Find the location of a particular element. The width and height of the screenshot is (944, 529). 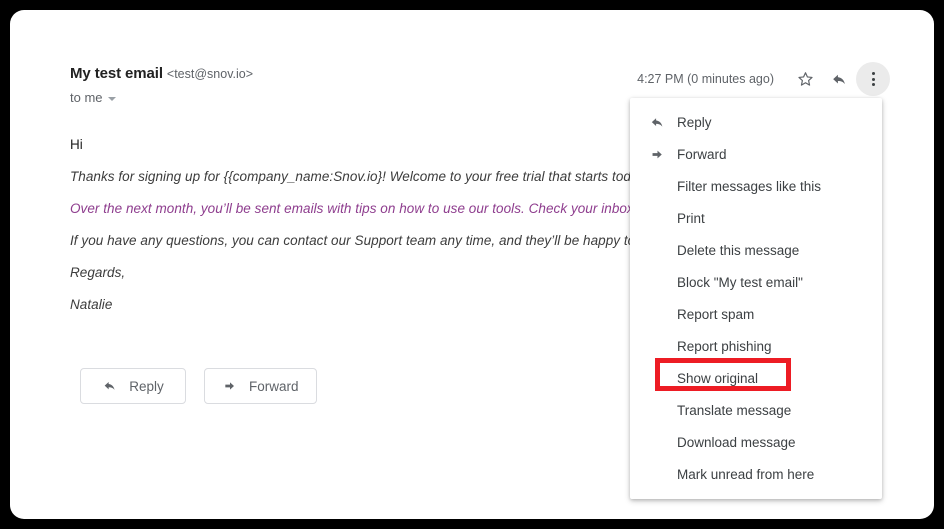

menu-item-show-original: Show original is located at coordinates (756, 378).